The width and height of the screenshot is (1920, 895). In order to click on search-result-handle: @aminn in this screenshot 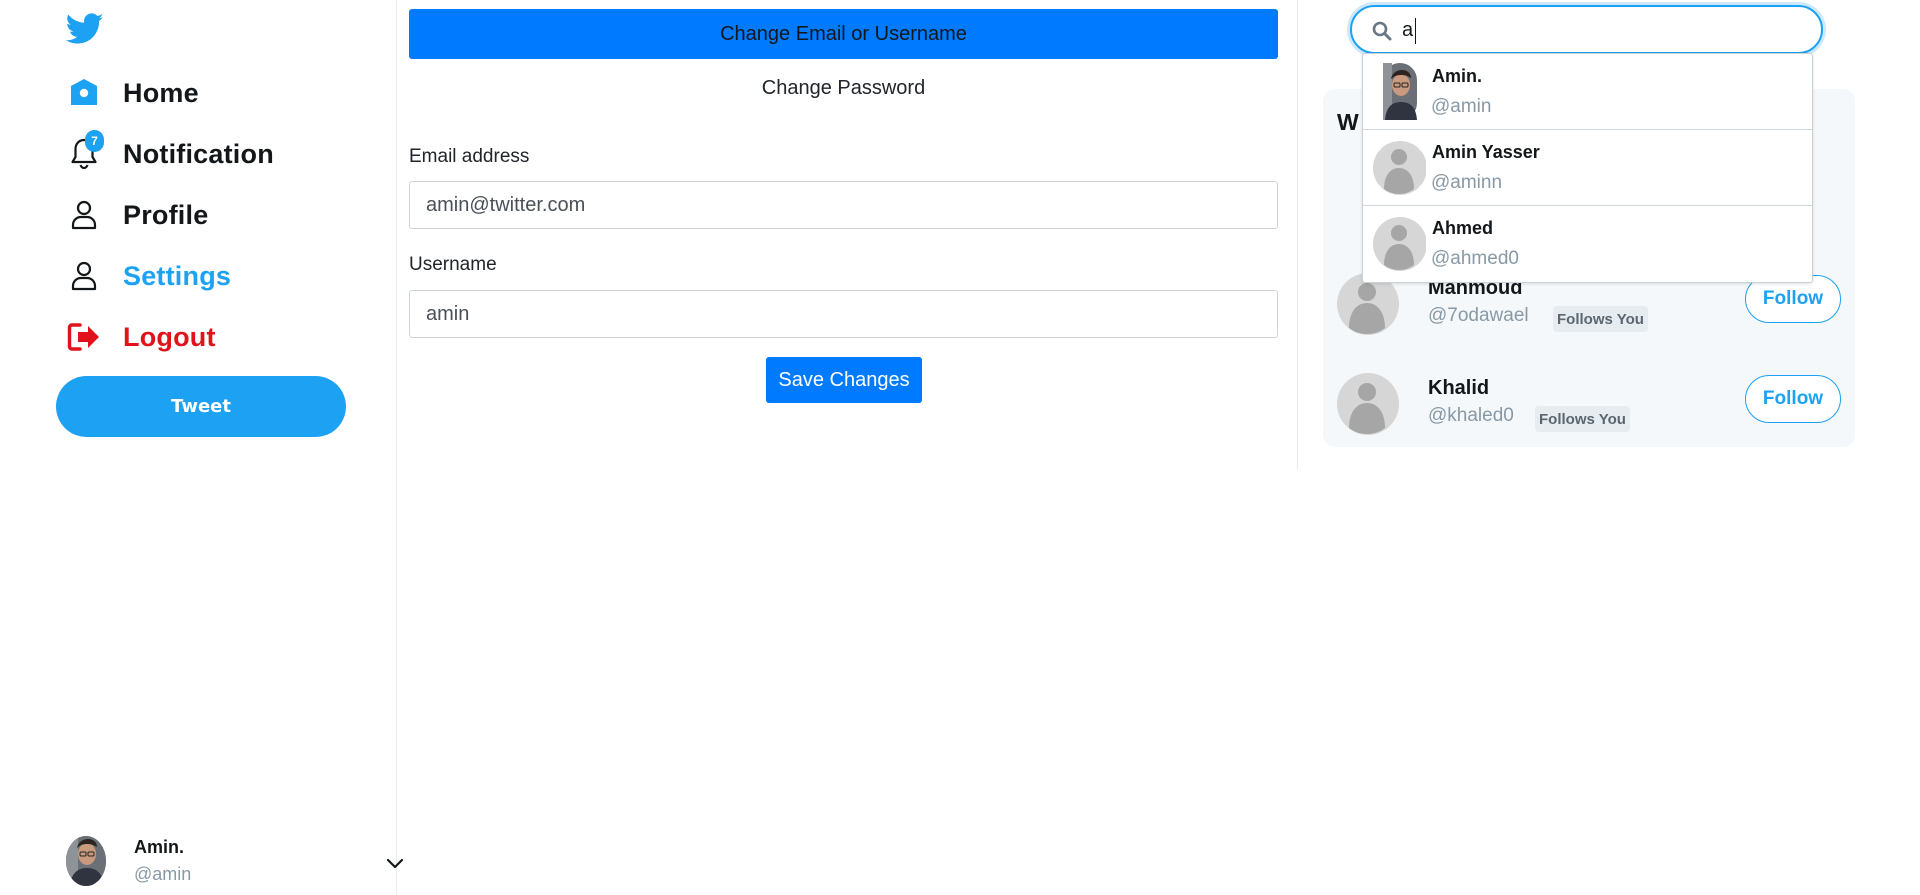, I will do `click(1467, 182)`.